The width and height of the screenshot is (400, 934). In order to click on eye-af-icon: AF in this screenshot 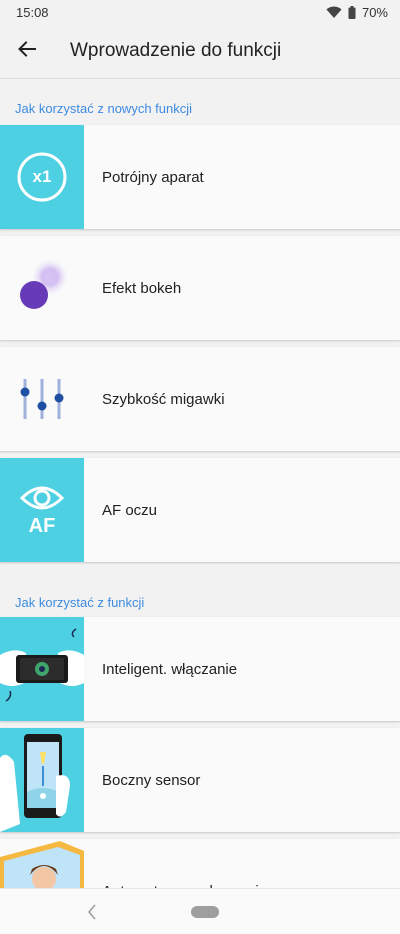, I will do `click(42, 510)`.